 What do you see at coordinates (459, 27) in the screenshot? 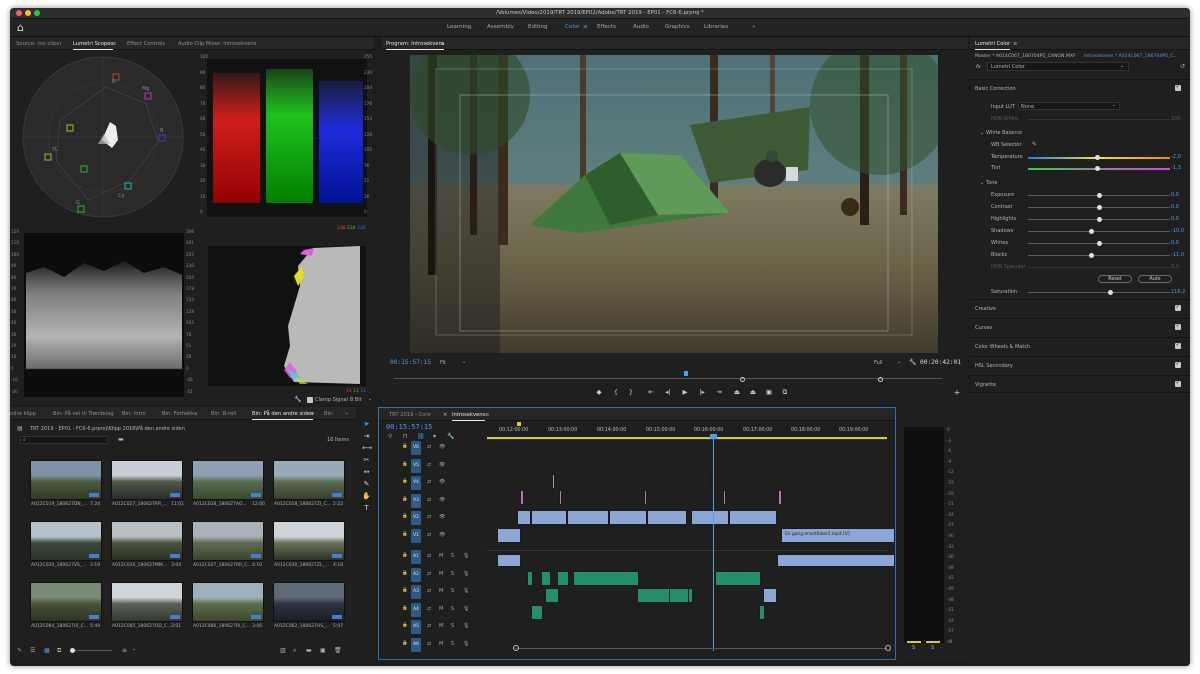
I see `workspace-tab-learning: Learning` at bounding box center [459, 27].